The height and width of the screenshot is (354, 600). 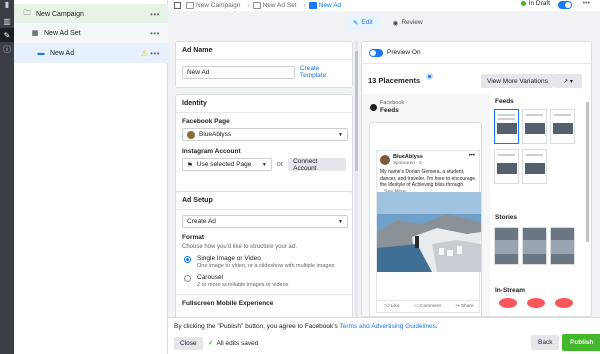 I want to click on fullscreen-label: Fullscreen Mobile Experience, so click(x=228, y=303).